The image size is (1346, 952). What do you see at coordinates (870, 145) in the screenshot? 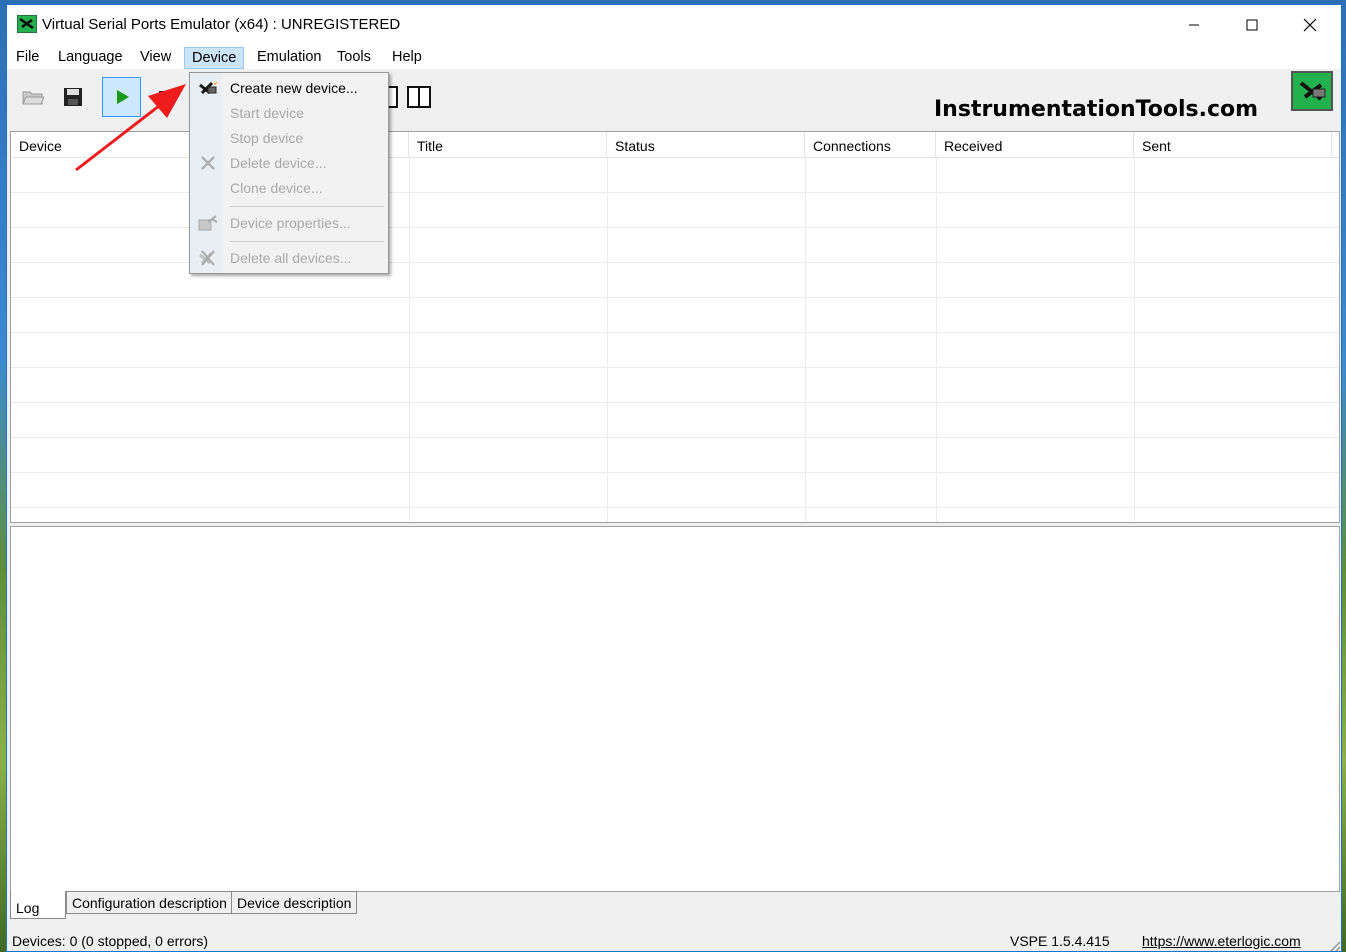
I see `column-connections: Connections` at bounding box center [870, 145].